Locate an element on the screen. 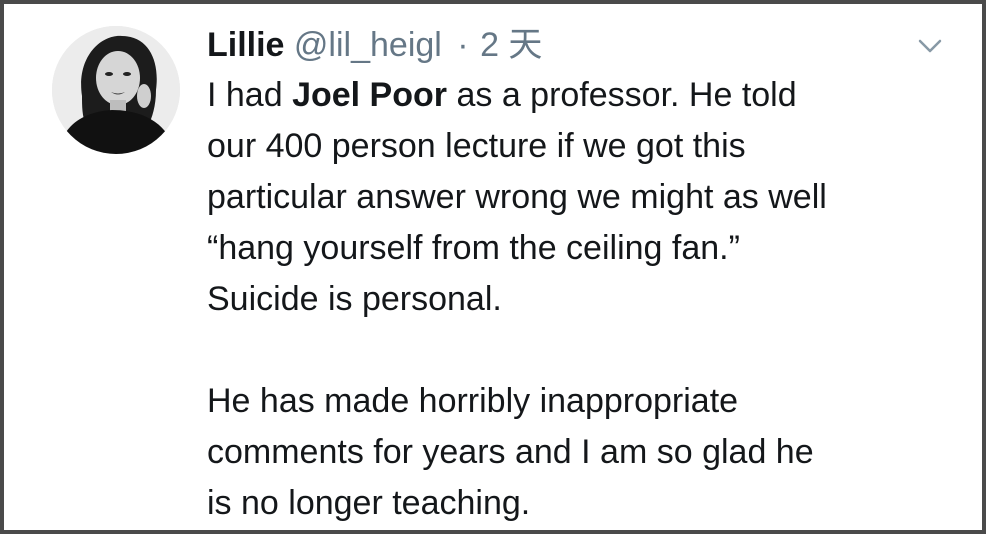 Image resolution: width=986 pixels, height=534 pixels. tweet-text: Suicide is personal. is located at coordinates (354, 299).